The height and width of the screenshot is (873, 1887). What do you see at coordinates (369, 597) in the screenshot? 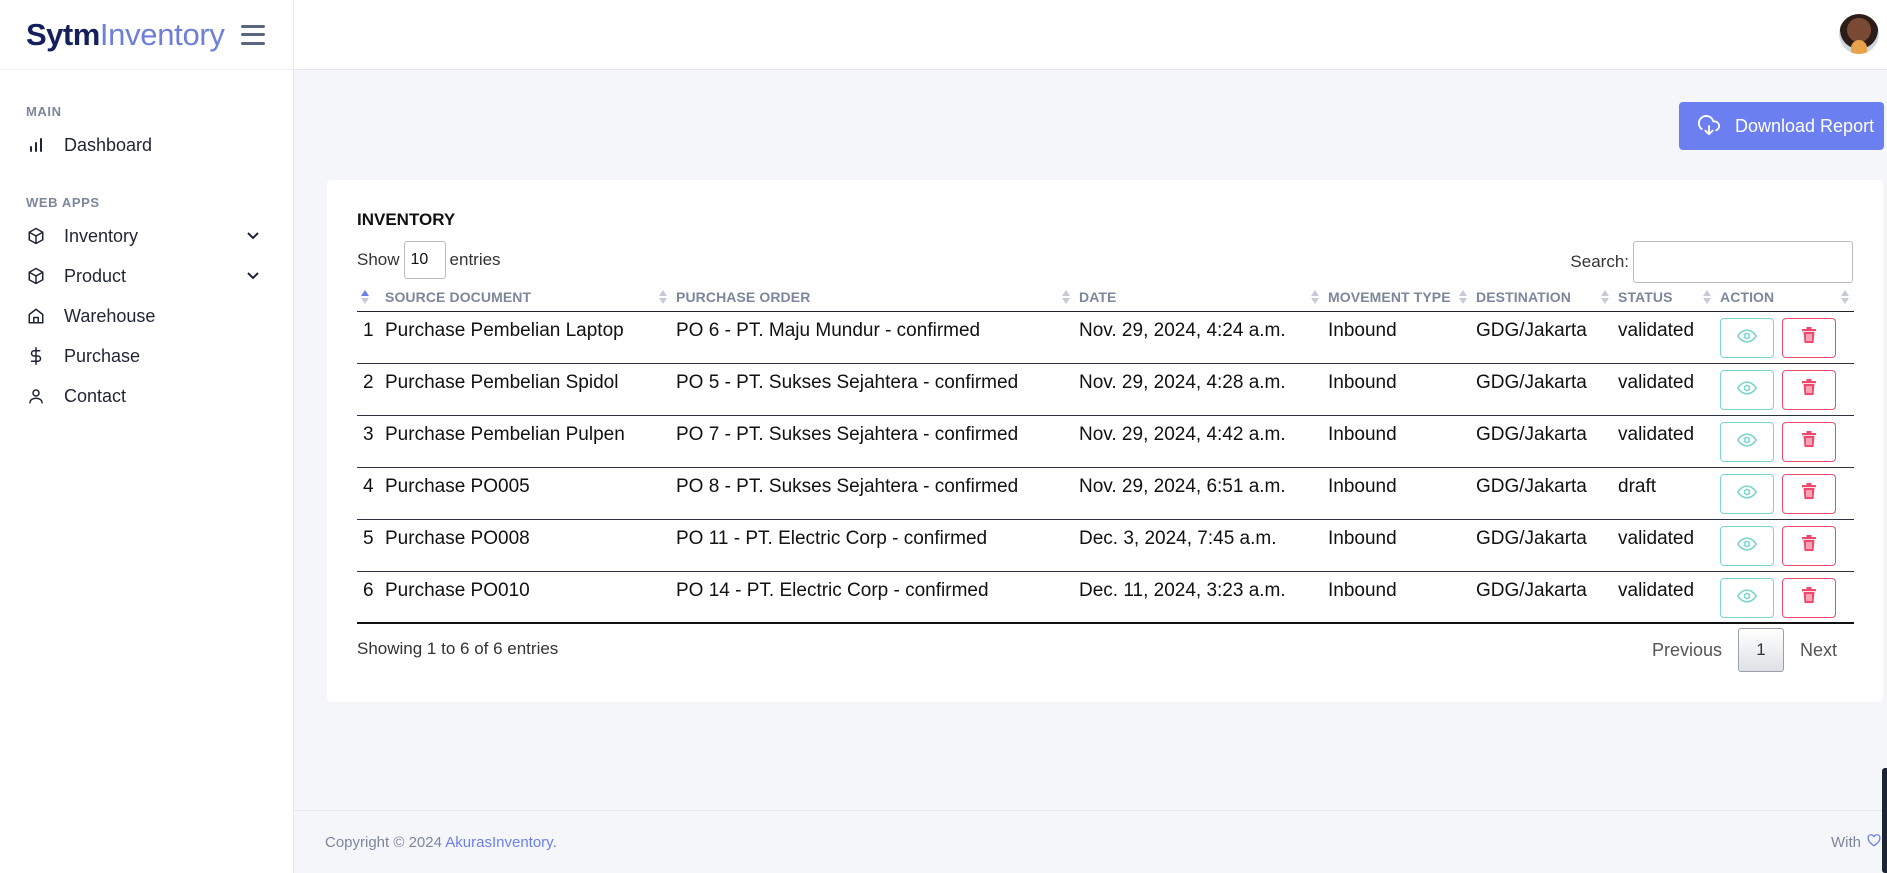
I see `row-number: 6` at bounding box center [369, 597].